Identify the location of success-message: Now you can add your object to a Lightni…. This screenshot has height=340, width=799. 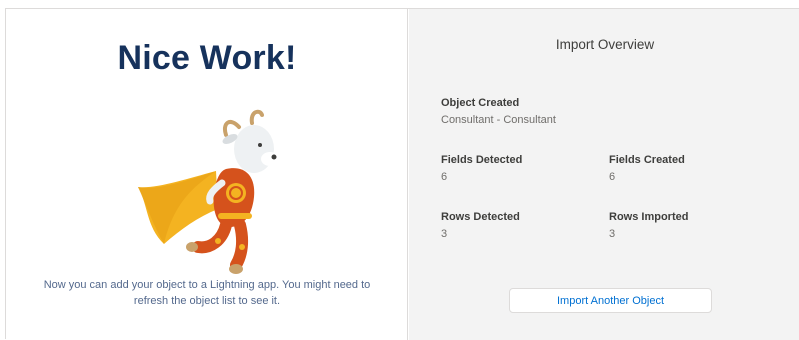
(207, 293).